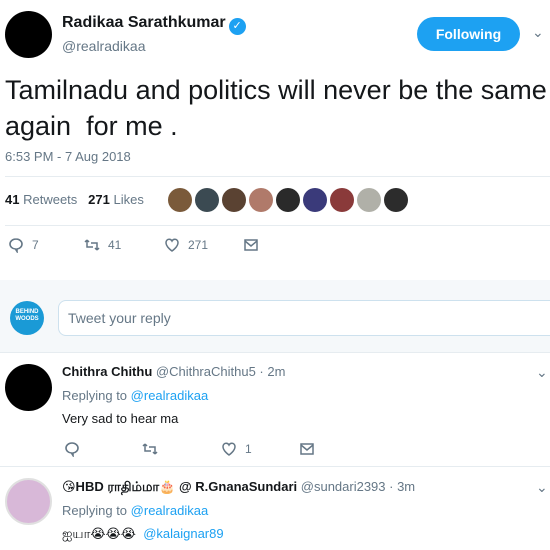 The width and height of the screenshot is (550, 550). I want to click on retweet-action-count: 41, so click(115, 245).